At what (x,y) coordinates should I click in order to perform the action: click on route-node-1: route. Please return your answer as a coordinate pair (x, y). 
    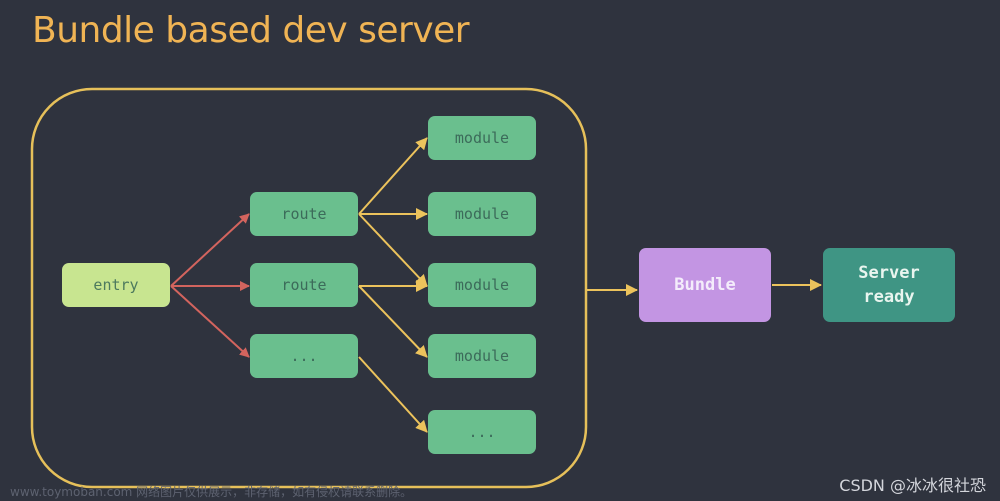
    Looking at the image, I should click on (304, 214).